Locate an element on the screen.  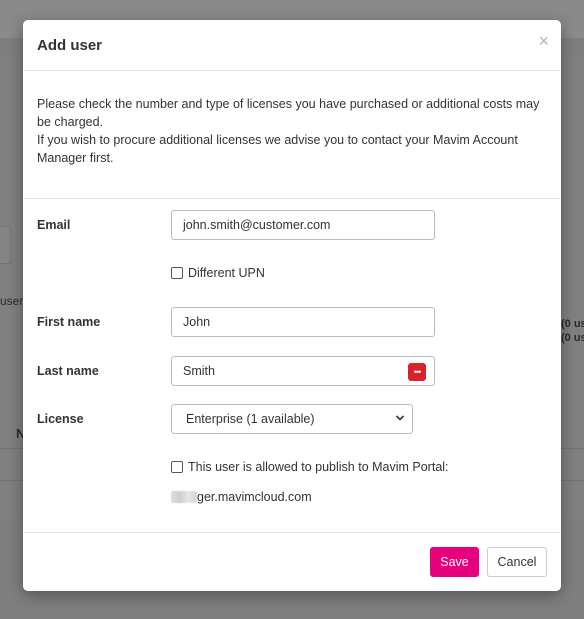
background-text: user is located at coordinates (12, 301).